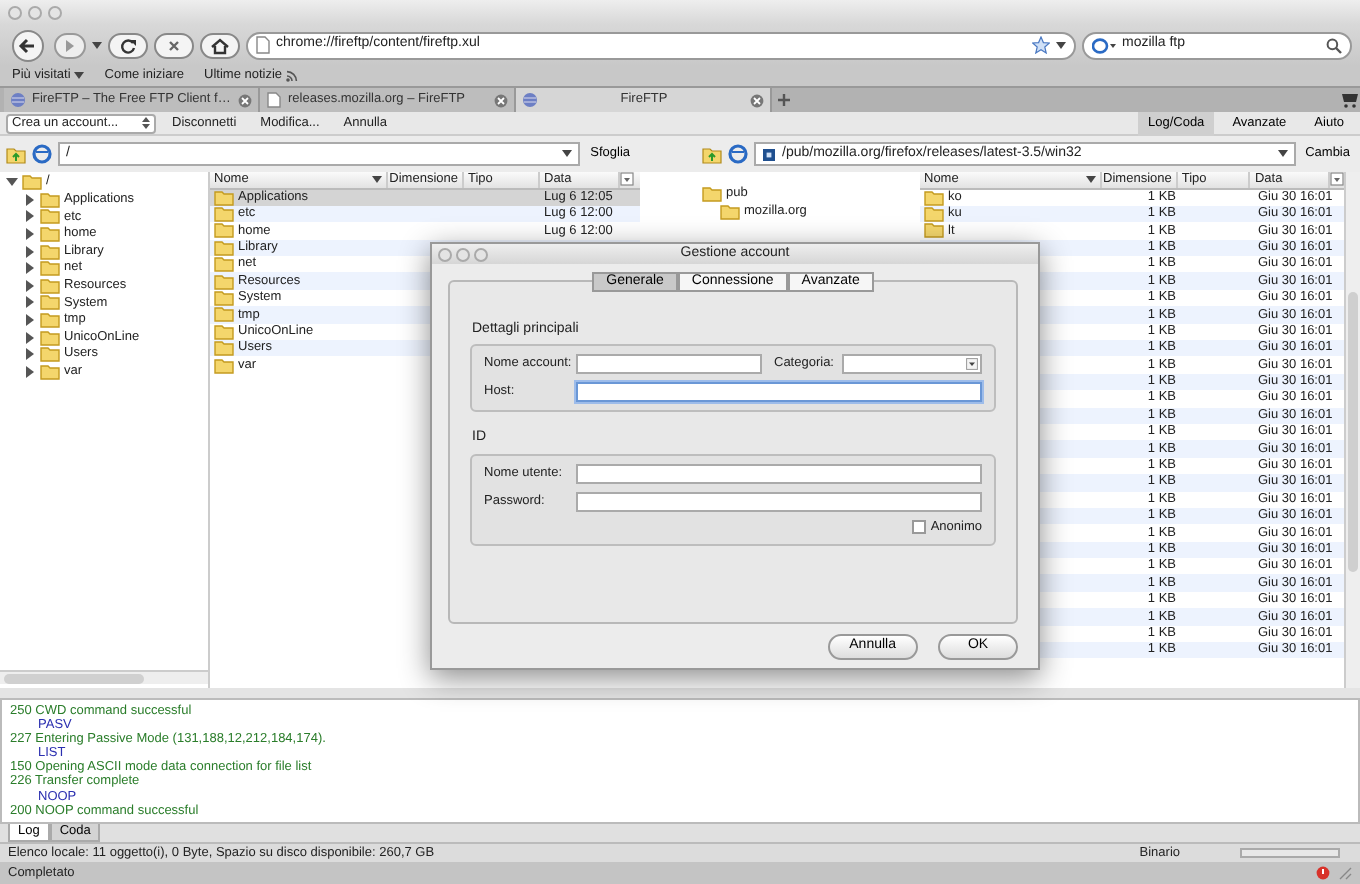 This screenshot has width=1360, height=884. I want to click on home-button, so click(220, 45).